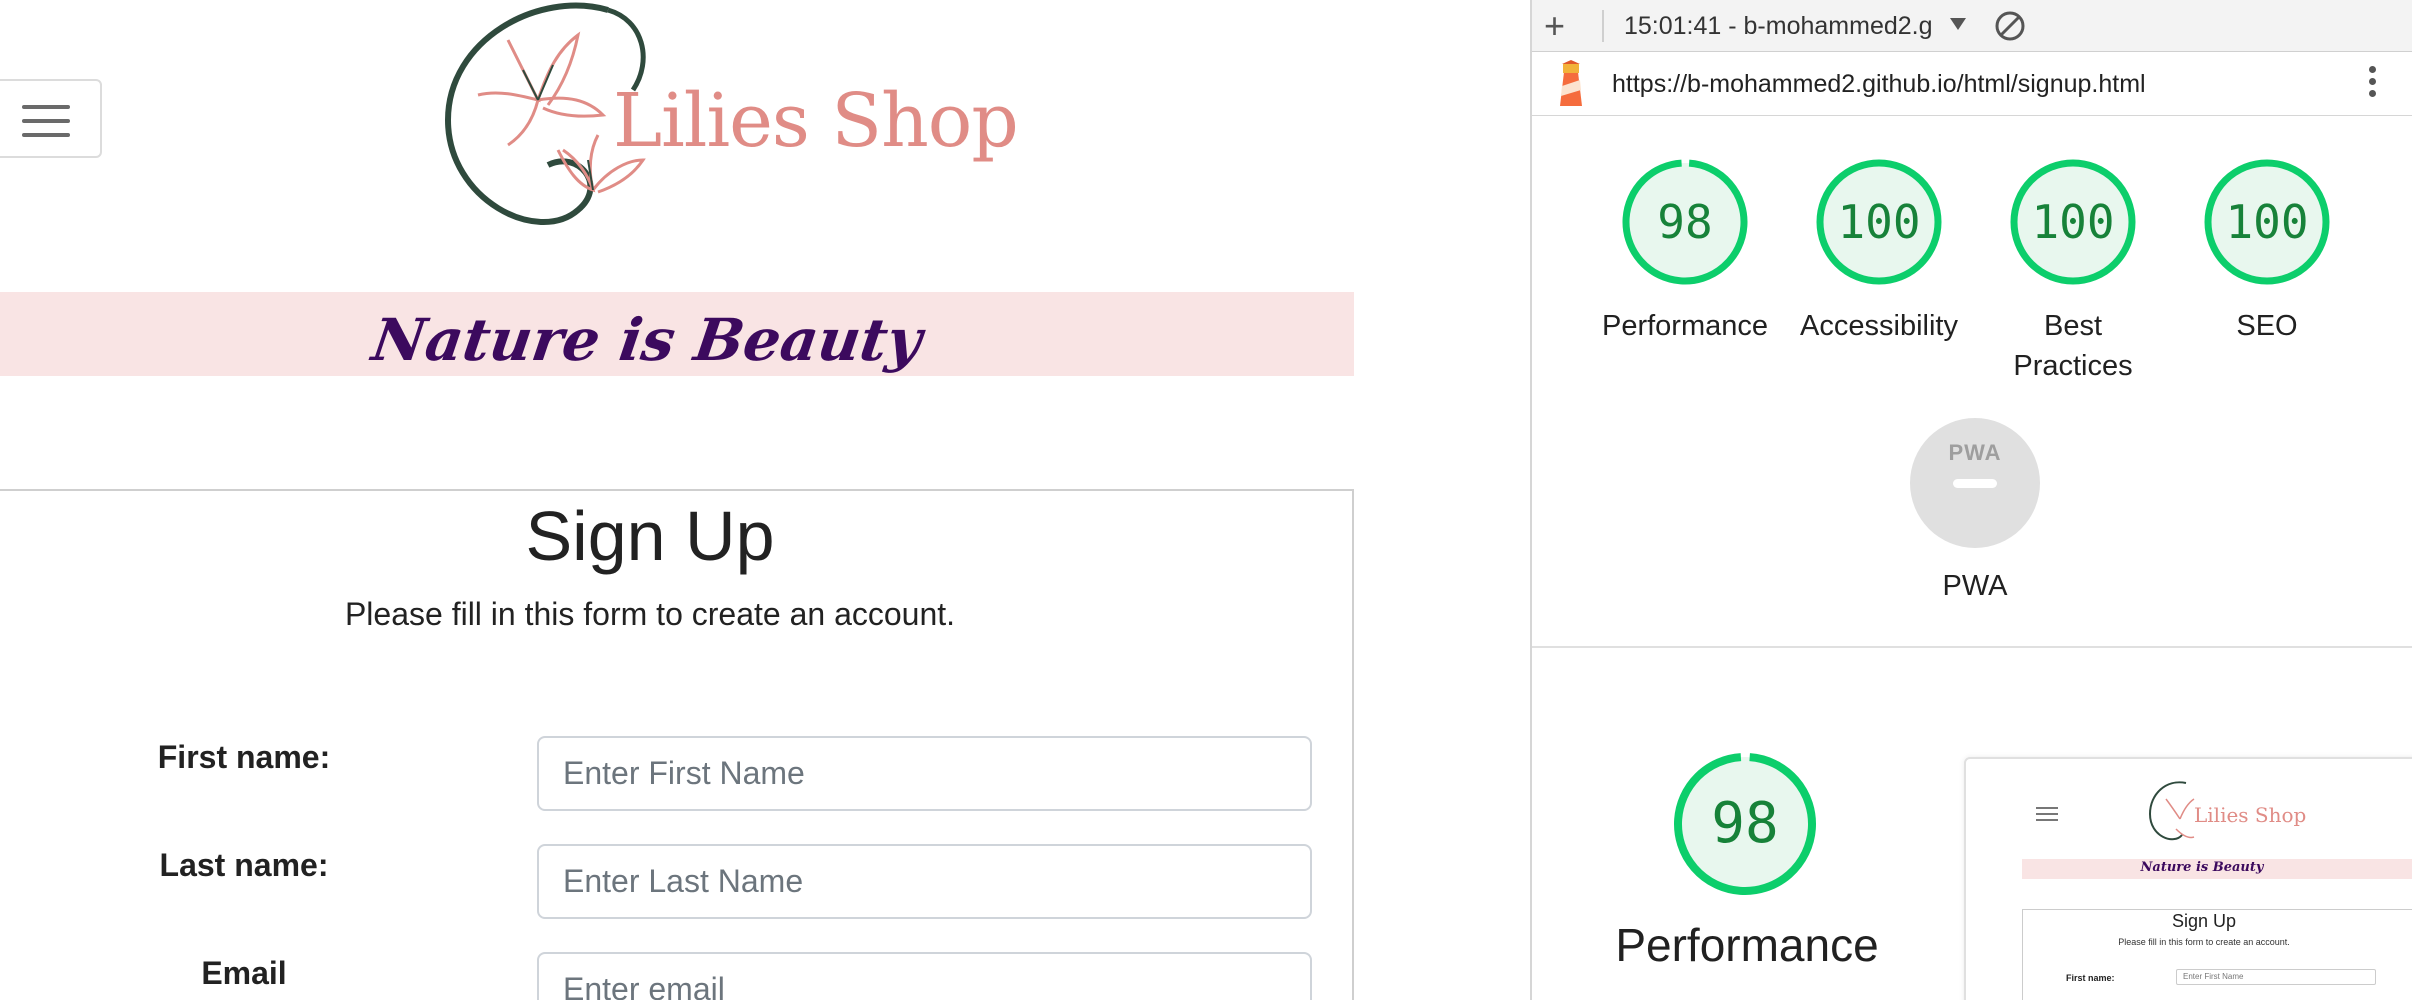 The width and height of the screenshot is (2412, 1000). I want to click on pwa-label: PWA, so click(1975, 586).